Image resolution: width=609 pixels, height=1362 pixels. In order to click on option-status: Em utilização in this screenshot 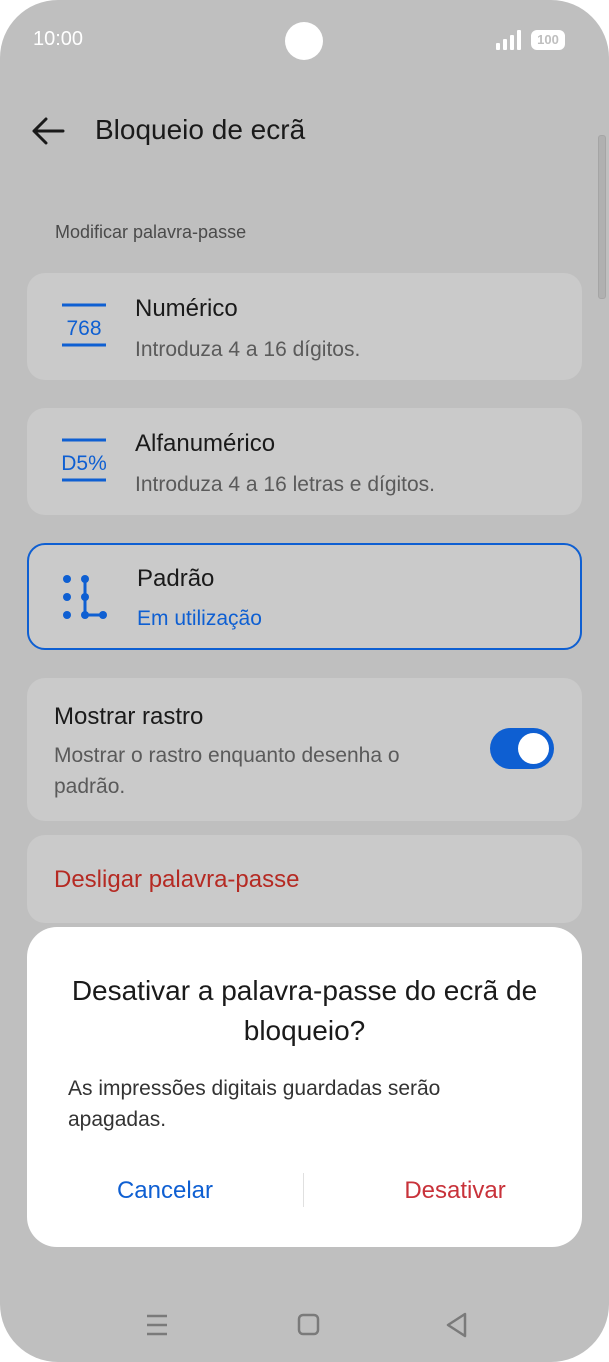, I will do `click(199, 618)`.